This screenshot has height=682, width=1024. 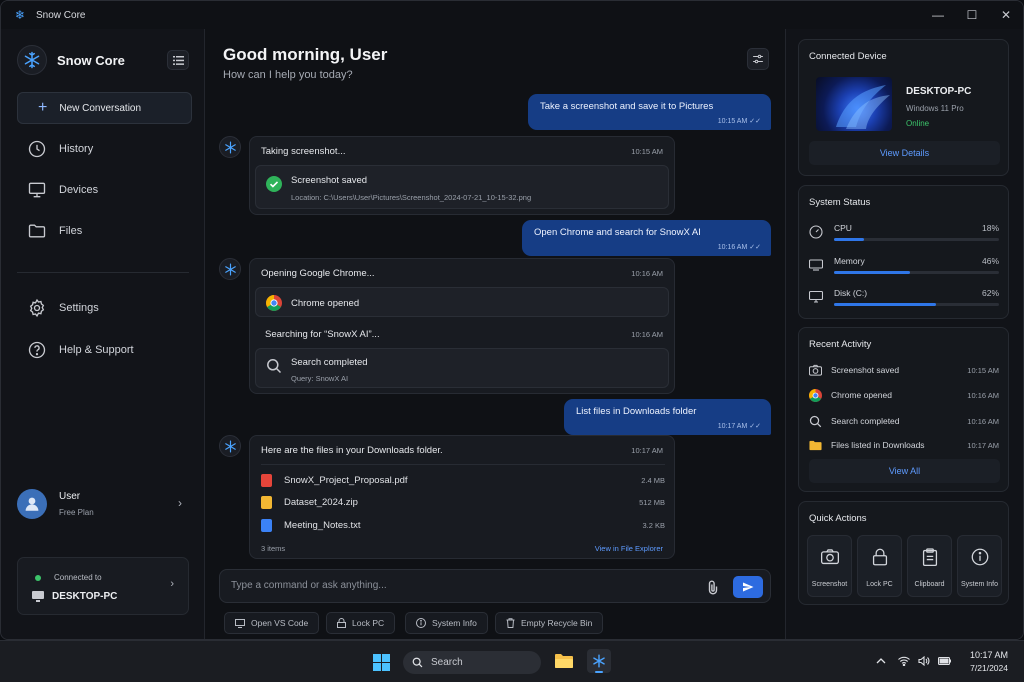 I want to click on connection-card: Connected to DESKTOP-PC ›, so click(x=103, y=586).